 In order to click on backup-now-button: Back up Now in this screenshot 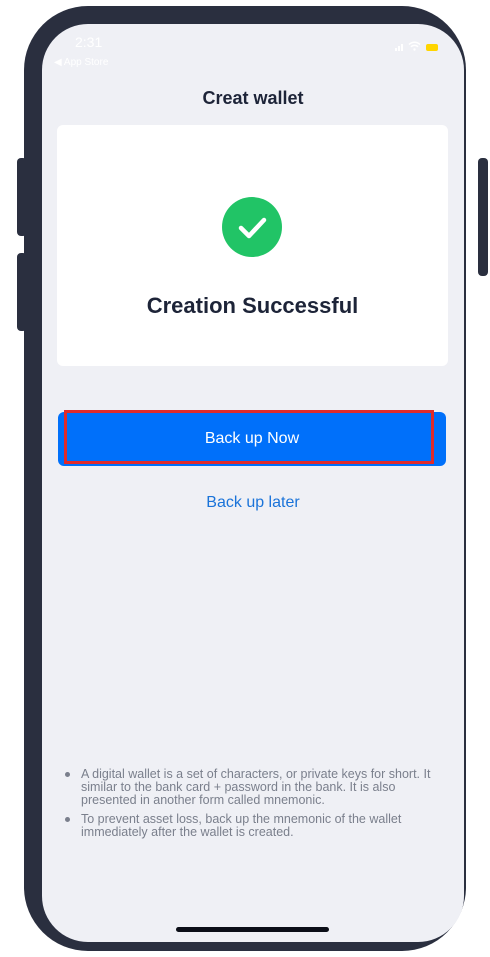, I will do `click(252, 438)`.